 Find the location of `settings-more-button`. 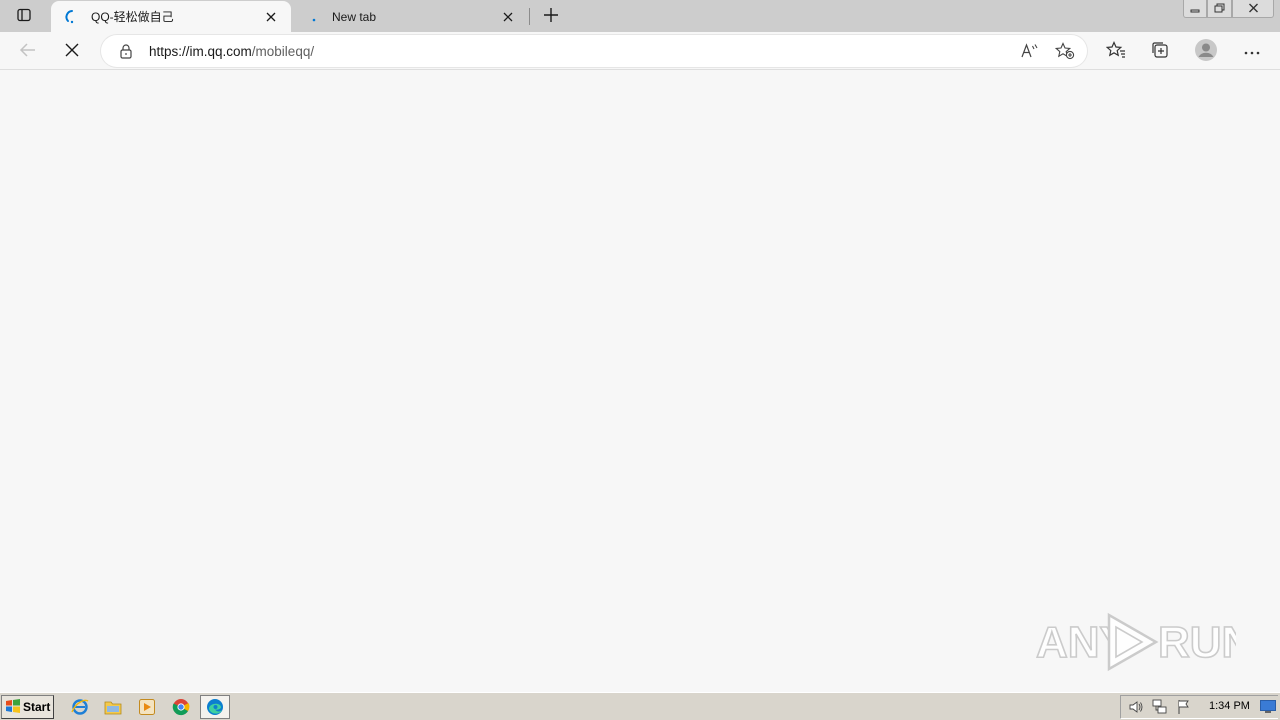

settings-more-button is located at coordinates (1252, 51).